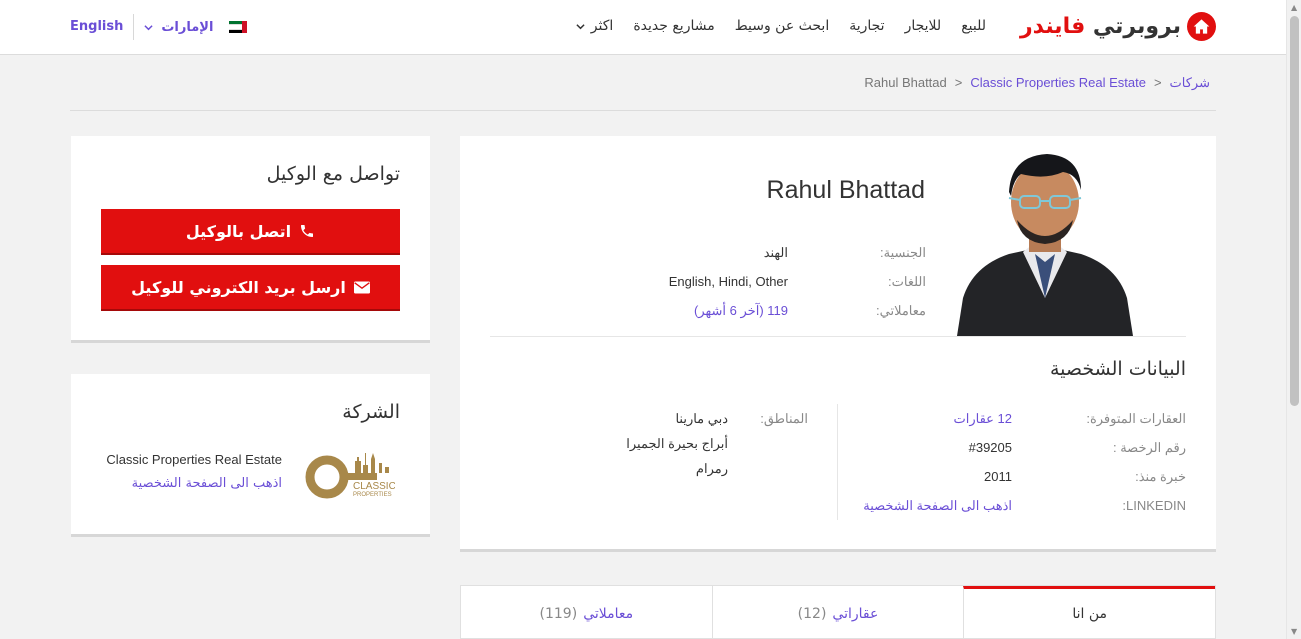  What do you see at coordinates (1024, 418) in the screenshot?
I see `detail-row-properties: العقارات المتوفرة: 12 عقارات` at bounding box center [1024, 418].